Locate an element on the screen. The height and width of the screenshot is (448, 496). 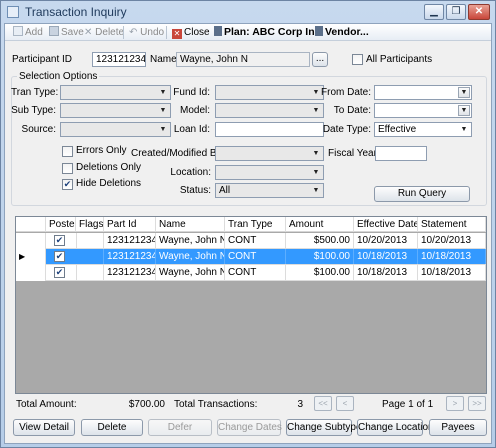
fiscal-year-label: Fiscal Year: is located at coordinates (354, 153).